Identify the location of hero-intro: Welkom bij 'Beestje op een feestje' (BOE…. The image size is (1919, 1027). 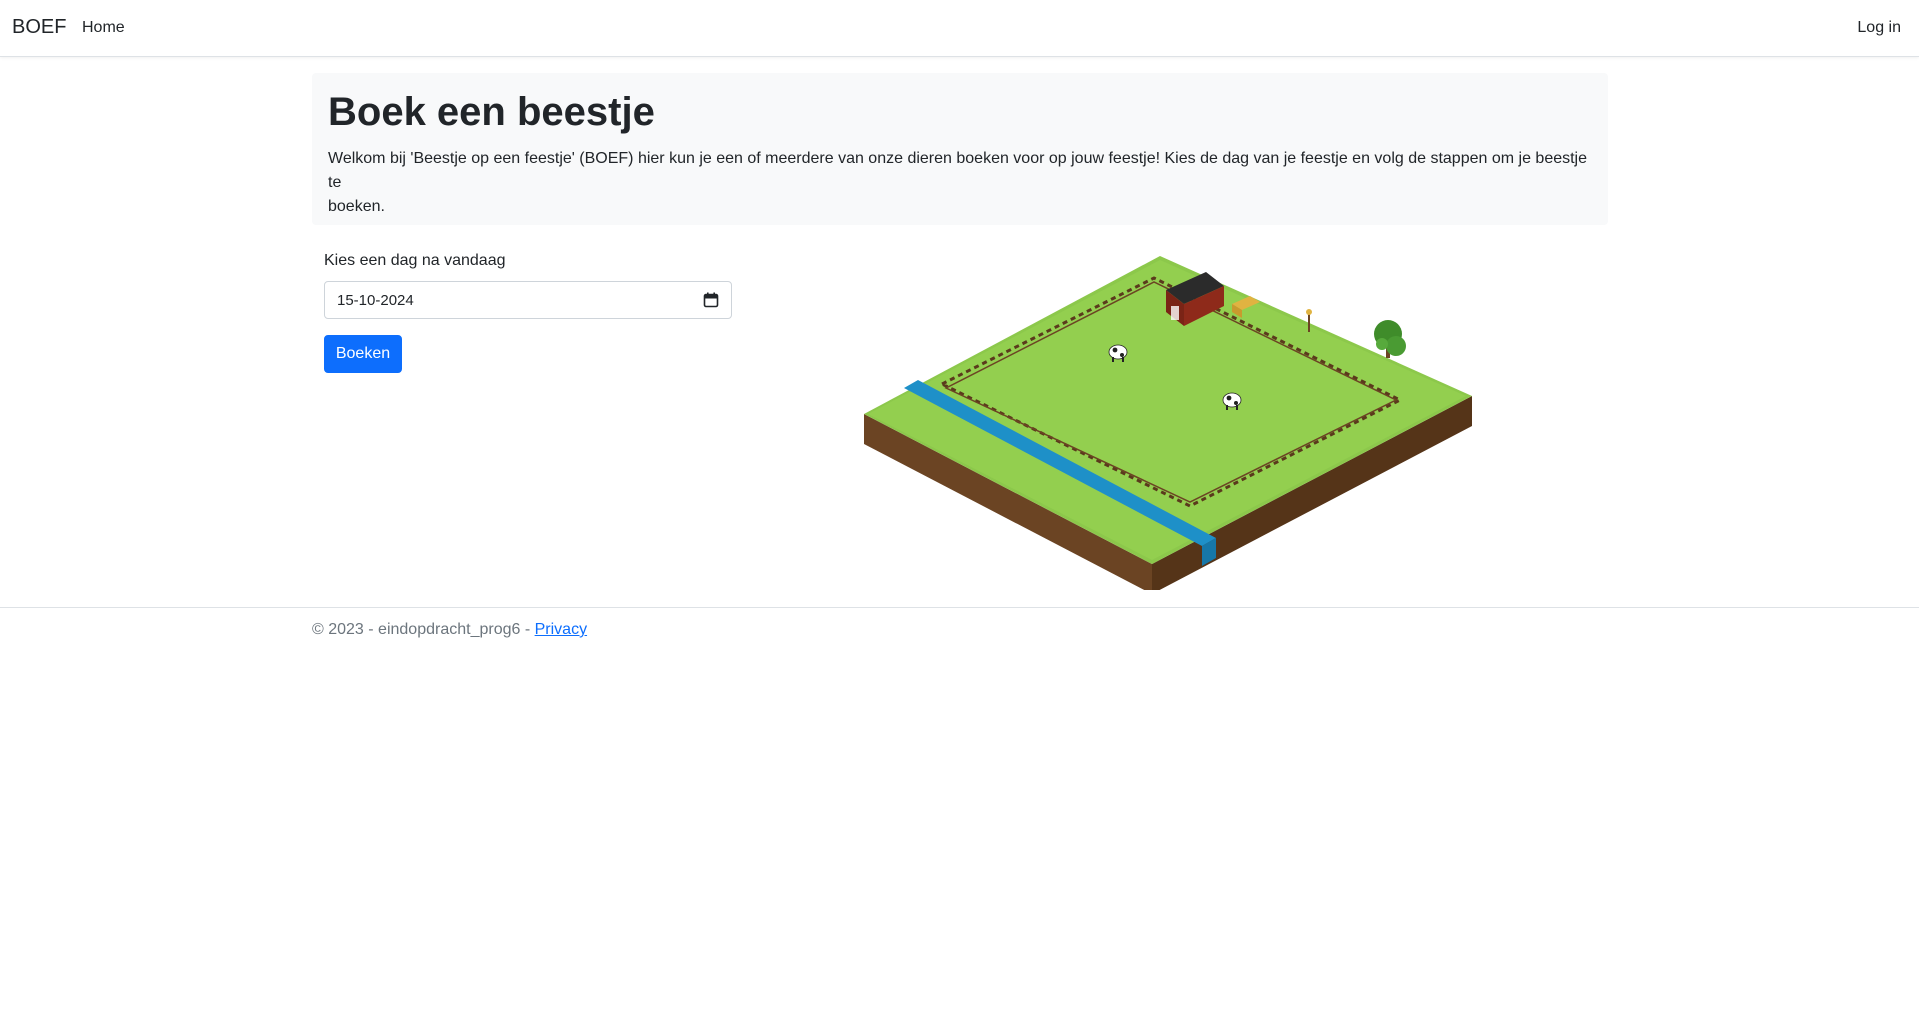
(962, 183).